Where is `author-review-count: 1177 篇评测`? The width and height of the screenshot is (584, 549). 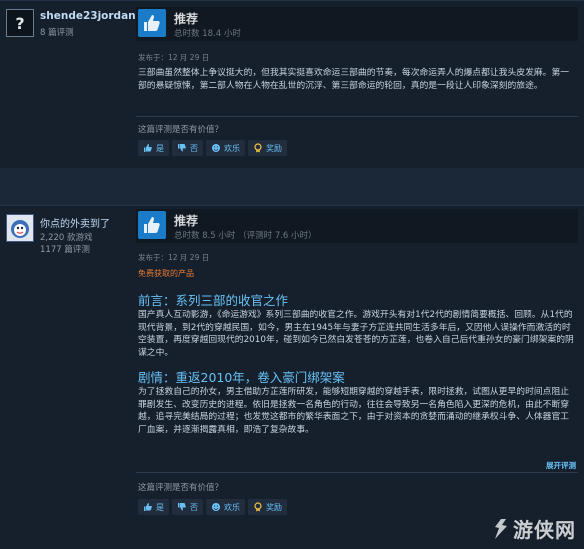 author-review-count: 1177 篇评测 is located at coordinates (65, 250).